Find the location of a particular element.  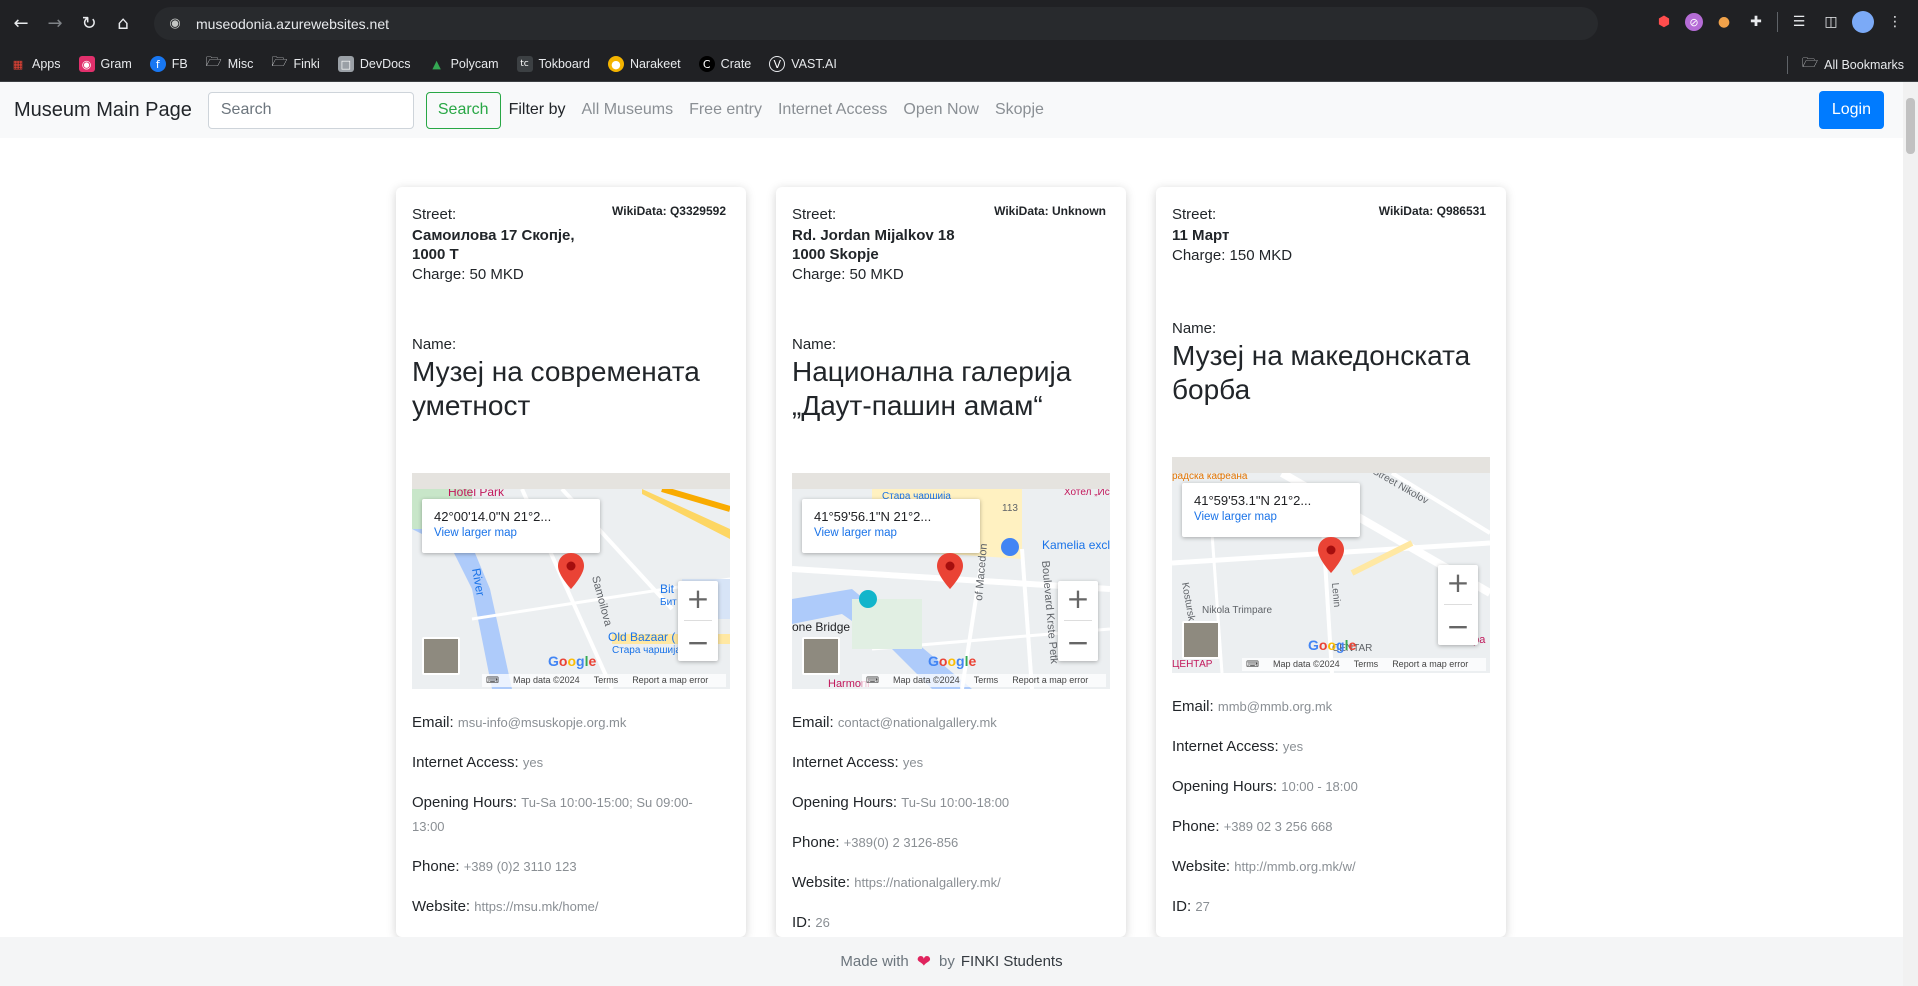

bookmark-fb: f FB is located at coordinates (168, 64).